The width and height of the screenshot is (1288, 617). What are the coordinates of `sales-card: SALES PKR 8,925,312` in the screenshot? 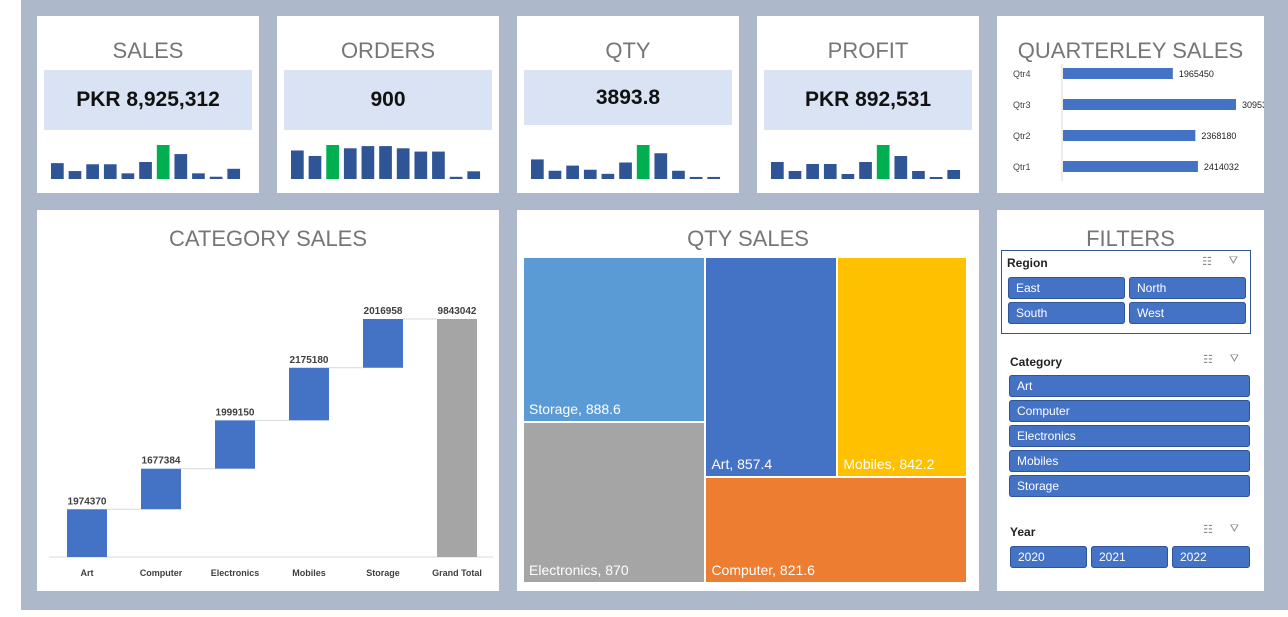 It's located at (148, 104).